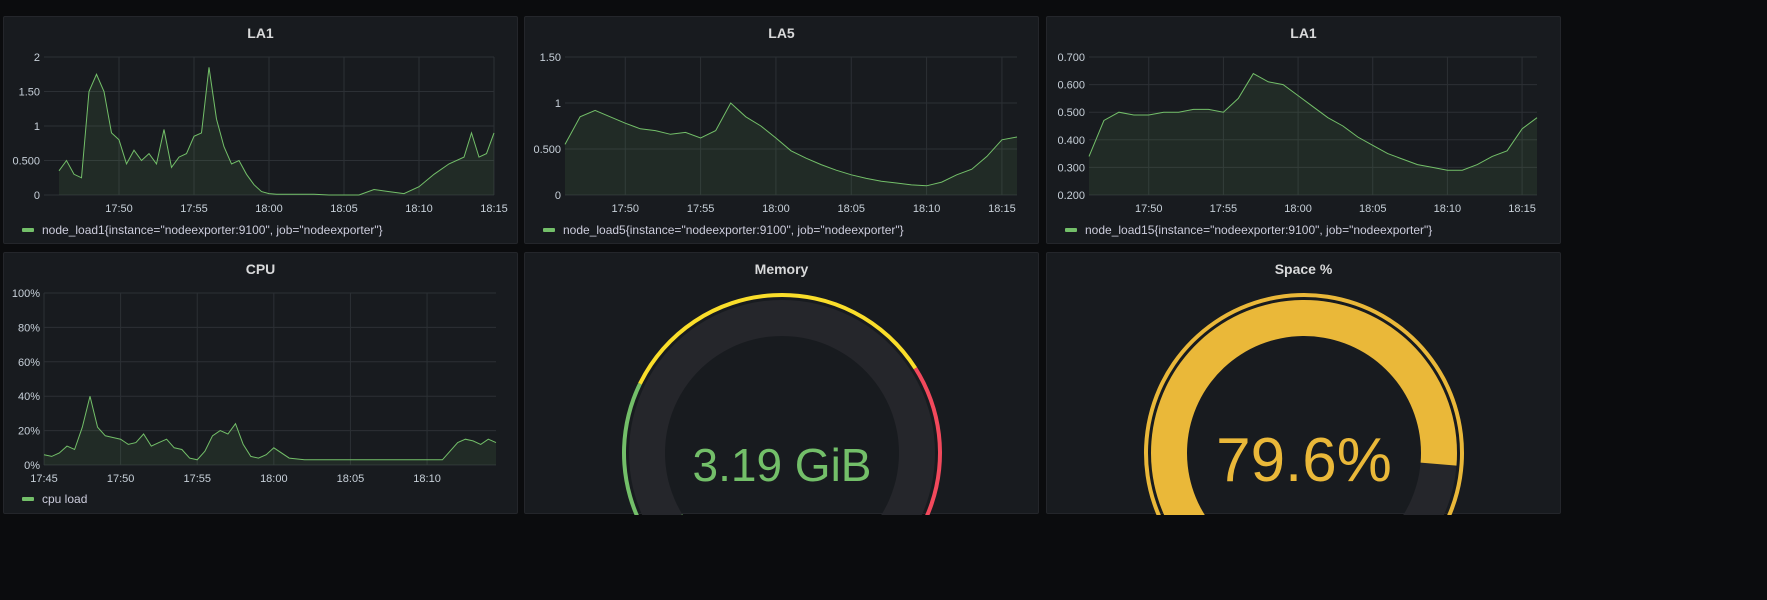  I want to click on gauge-value-text: 3.19 GiB, so click(782, 465).